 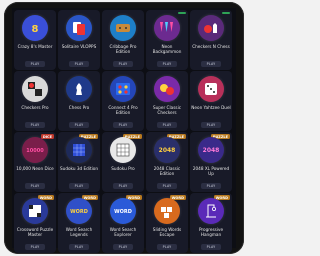 I want to click on checkers-chess-icon, so click(x=211, y=28).